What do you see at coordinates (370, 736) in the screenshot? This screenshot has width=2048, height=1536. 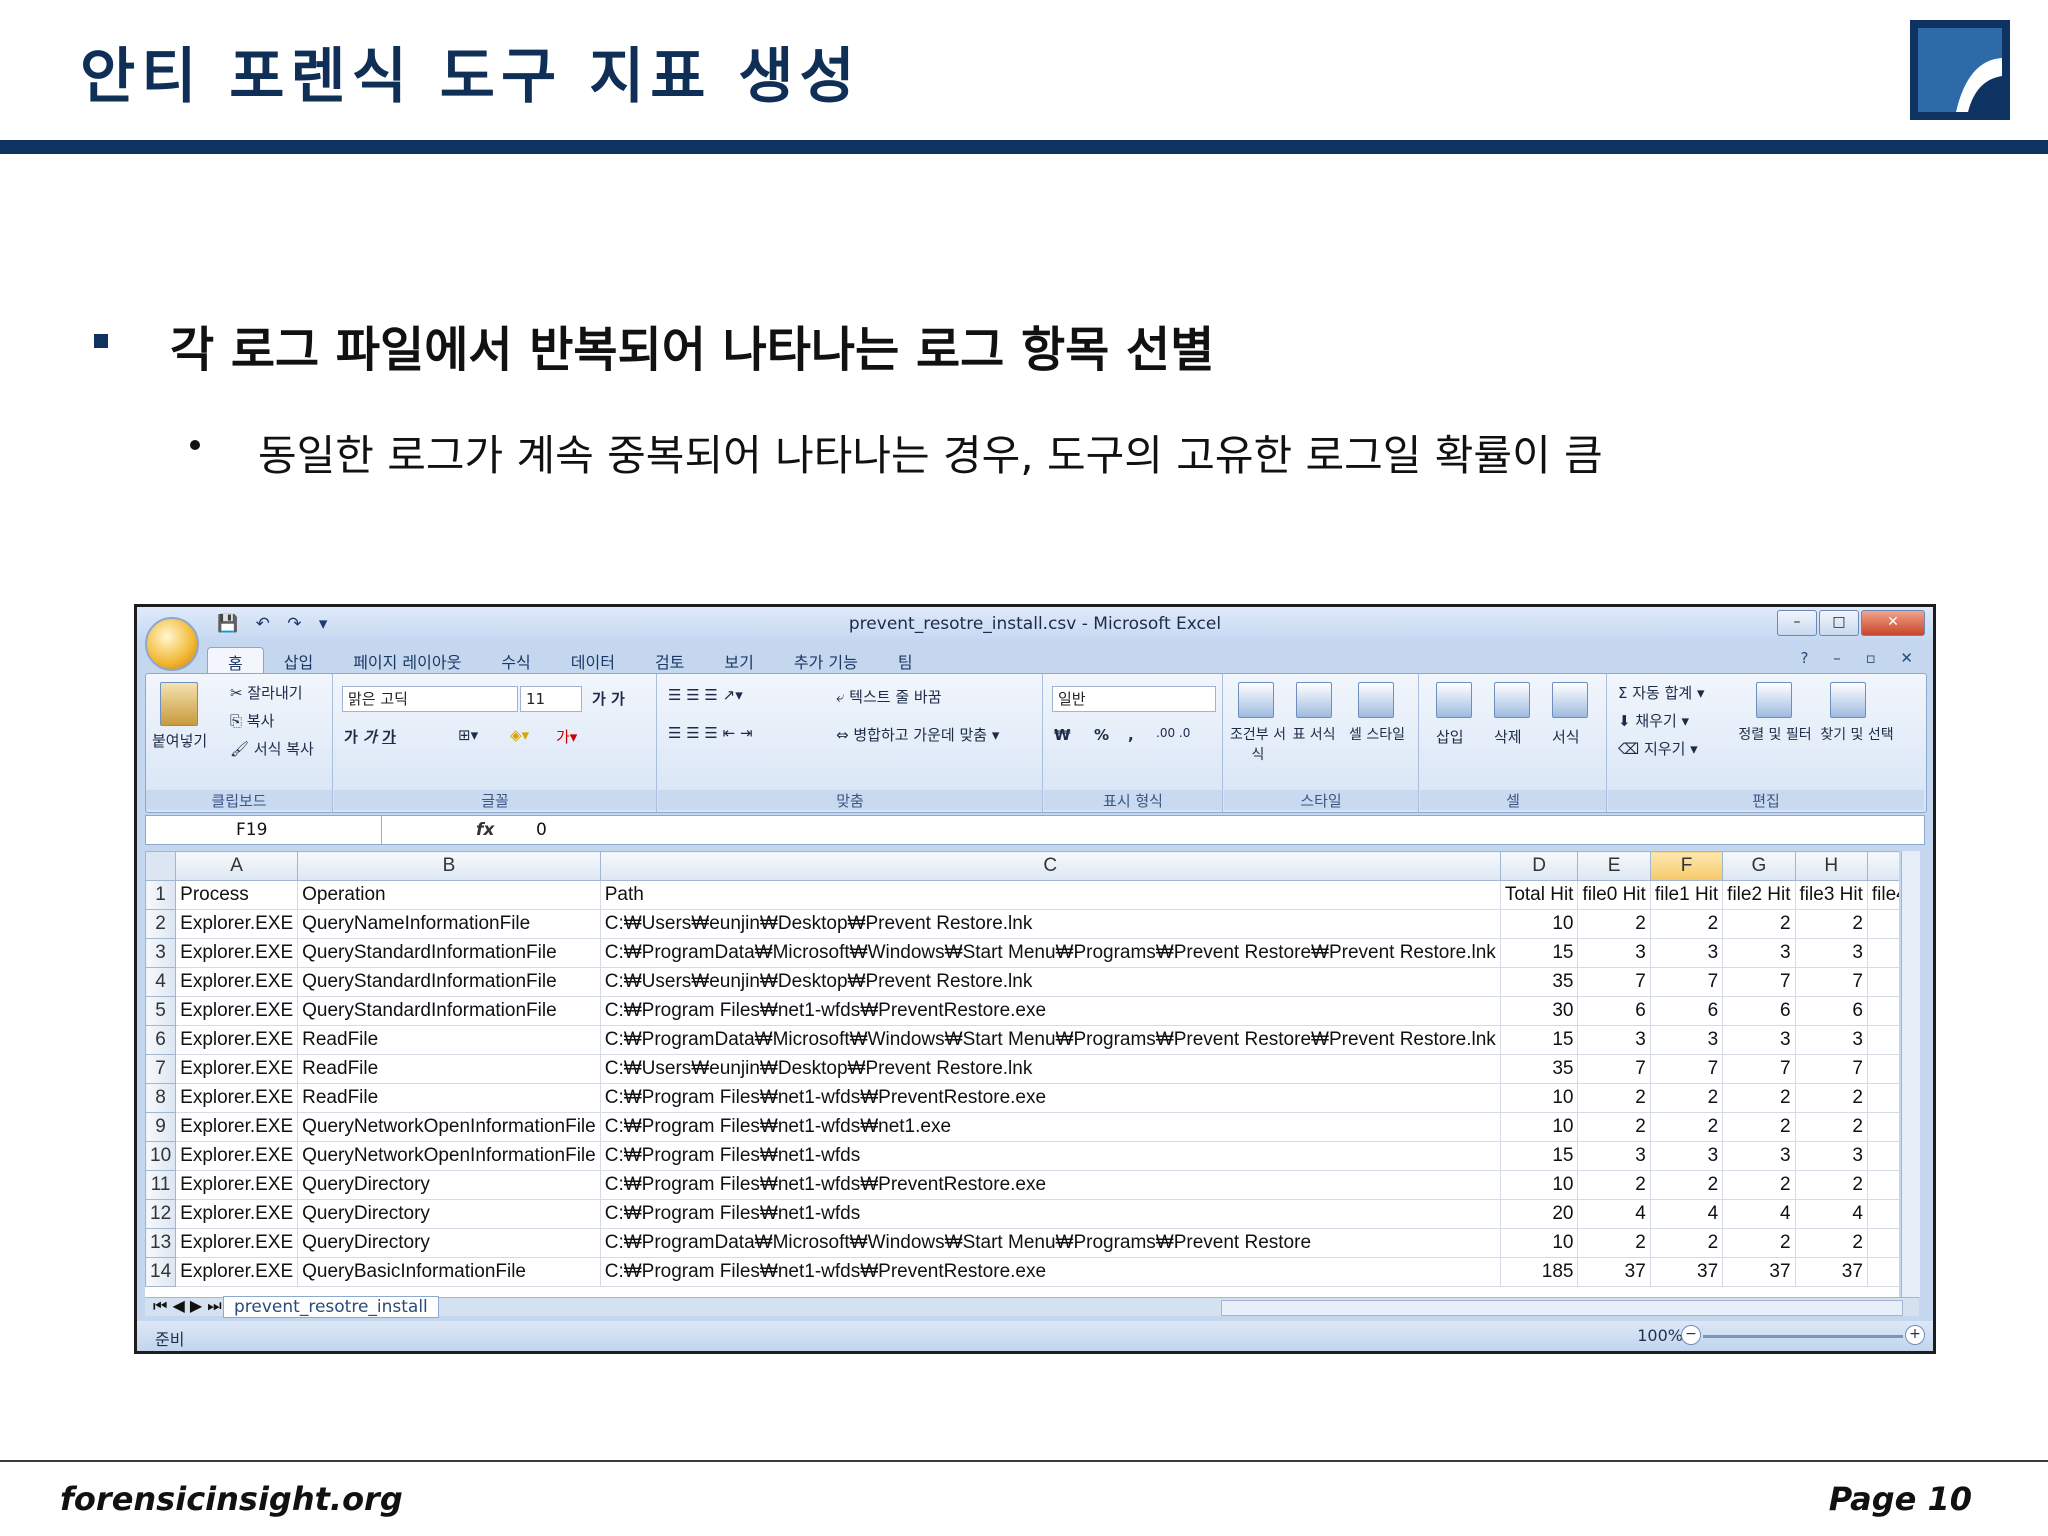 I see `bold-italic-underline-buttons: 가 가 가` at bounding box center [370, 736].